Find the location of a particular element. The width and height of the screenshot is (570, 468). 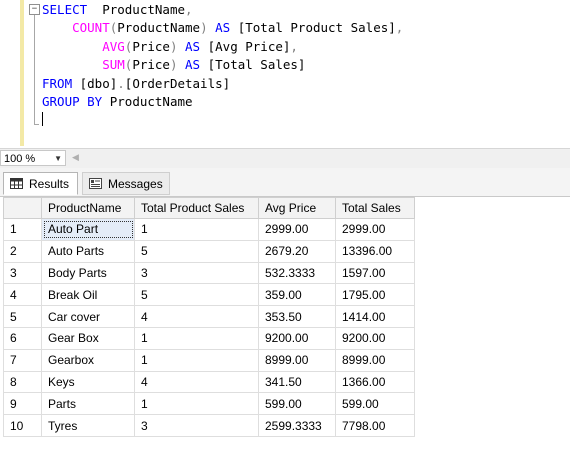

column-header-total-product-sales: Total Product Sales is located at coordinates (196, 208).